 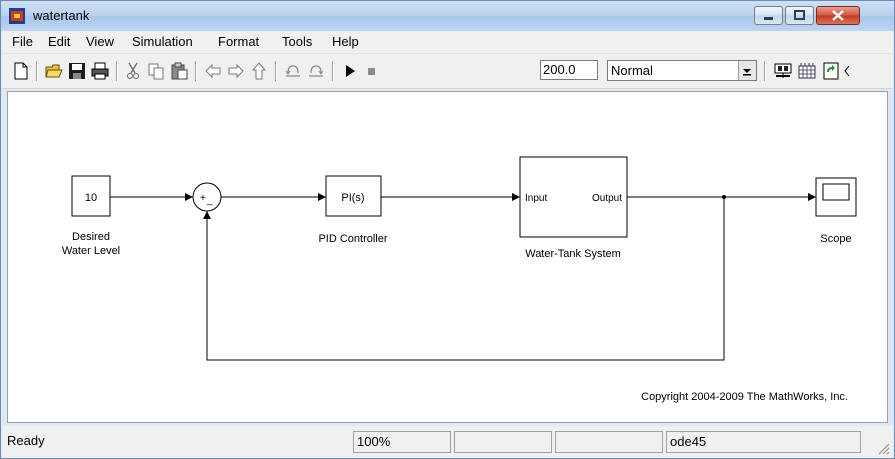 What do you see at coordinates (26, 440) in the screenshot?
I see `status-state: Ready` at bounding box center [26, 440].